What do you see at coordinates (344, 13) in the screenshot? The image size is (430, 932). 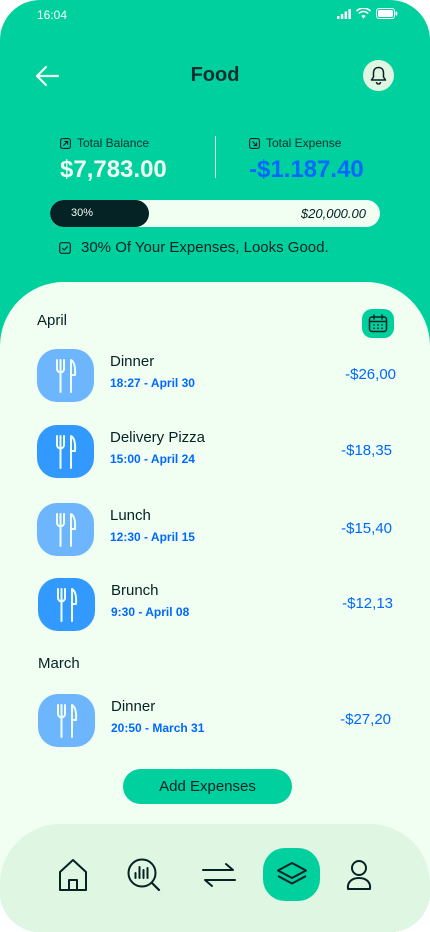 I see `signal-icon` at bounding box center [344, 13].